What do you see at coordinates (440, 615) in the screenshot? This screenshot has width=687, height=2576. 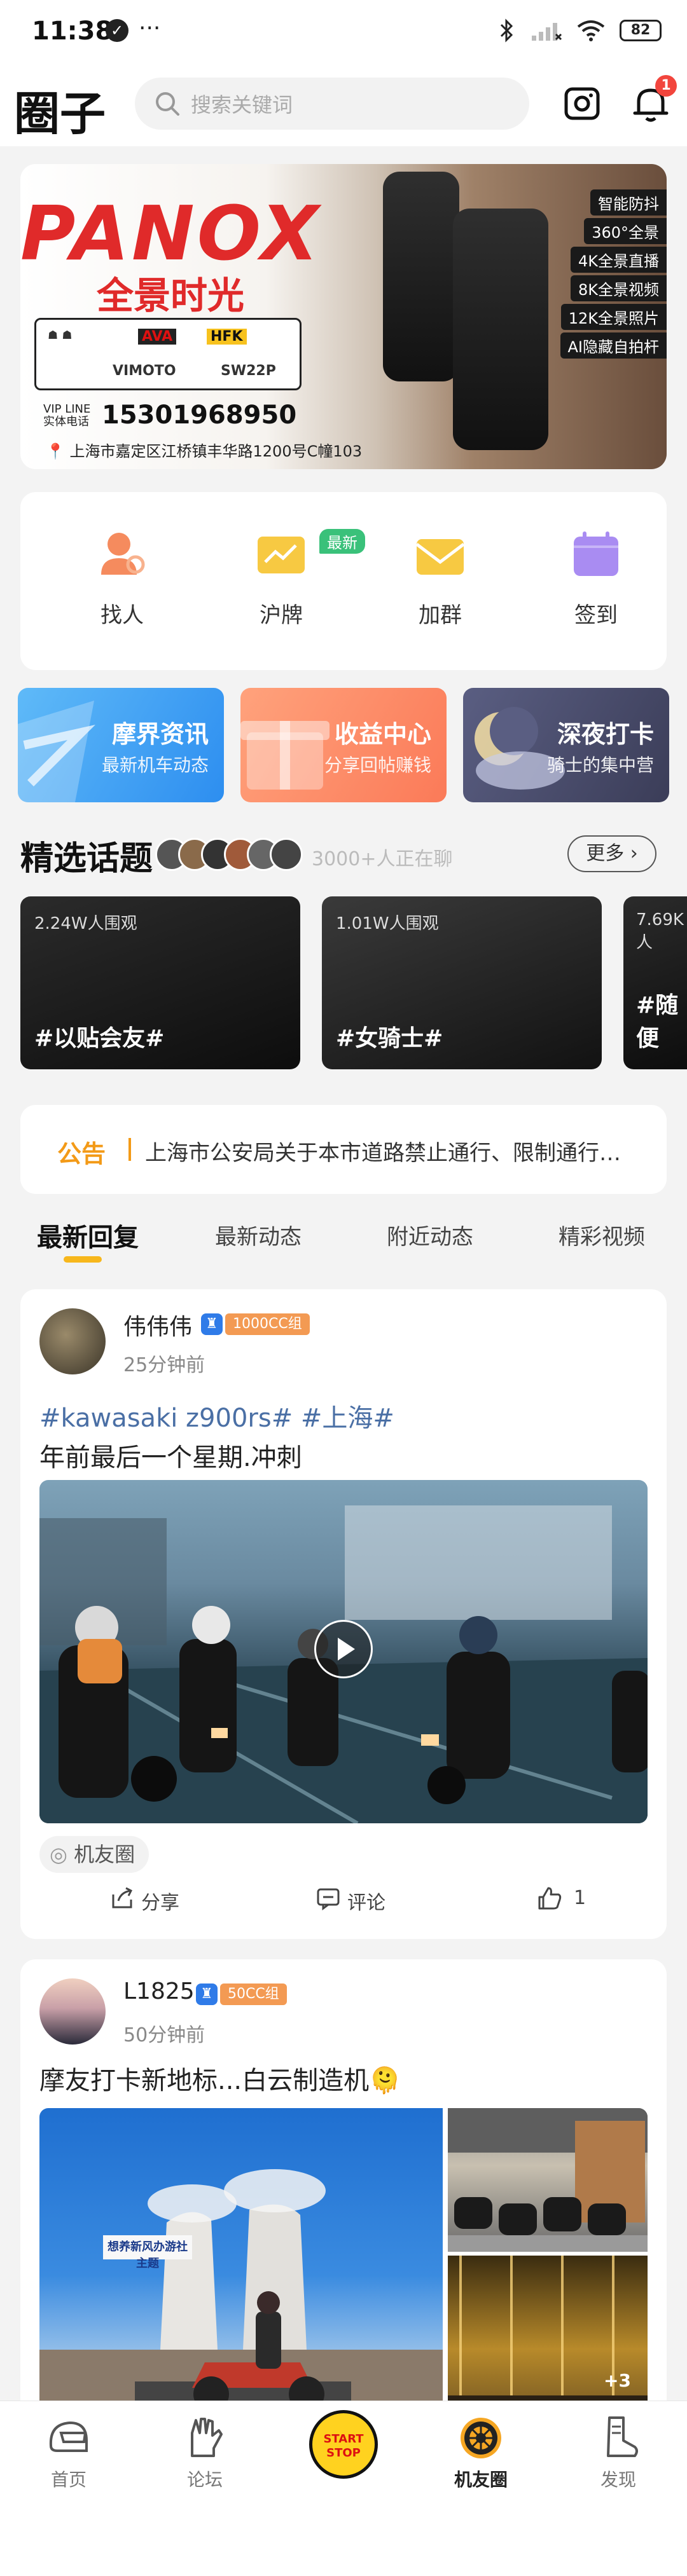 I see `quick-label: 加群` at bounding box center [440, 615].